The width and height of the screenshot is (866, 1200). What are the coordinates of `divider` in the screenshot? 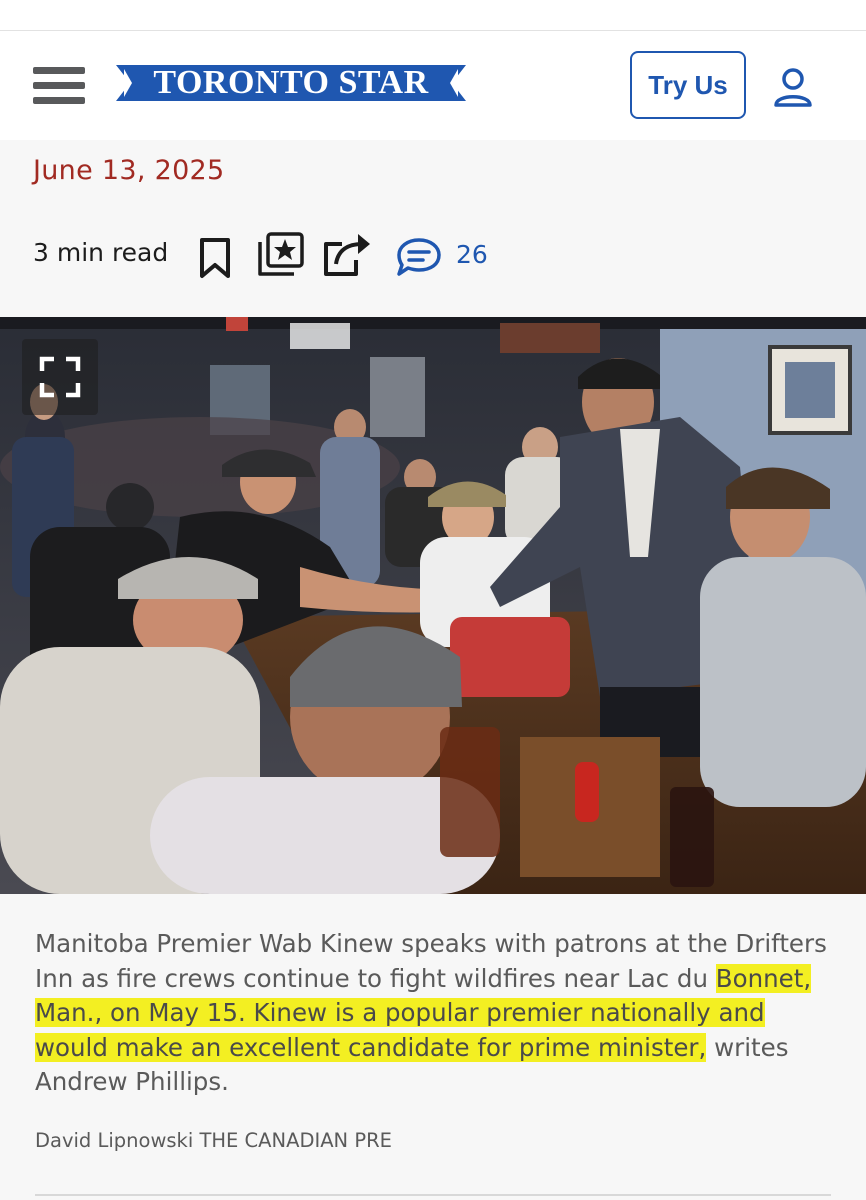 It's located at (433, 1195).